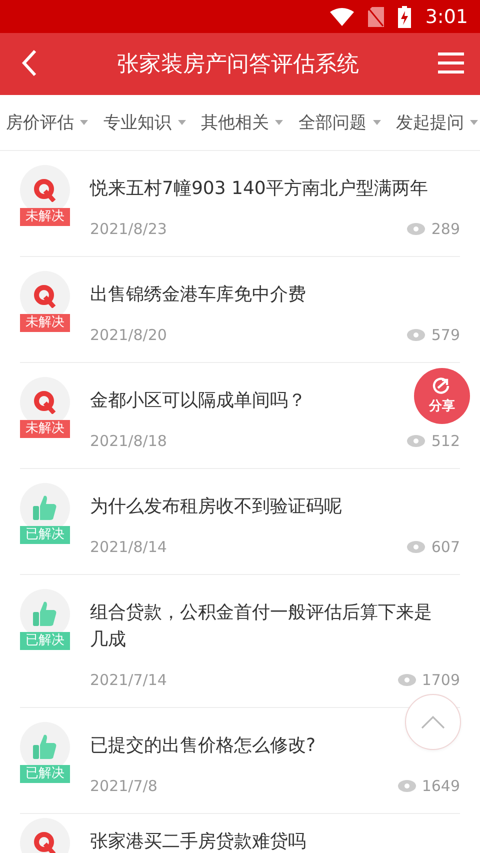  I want to click on menu-icon, so click(451, 63).